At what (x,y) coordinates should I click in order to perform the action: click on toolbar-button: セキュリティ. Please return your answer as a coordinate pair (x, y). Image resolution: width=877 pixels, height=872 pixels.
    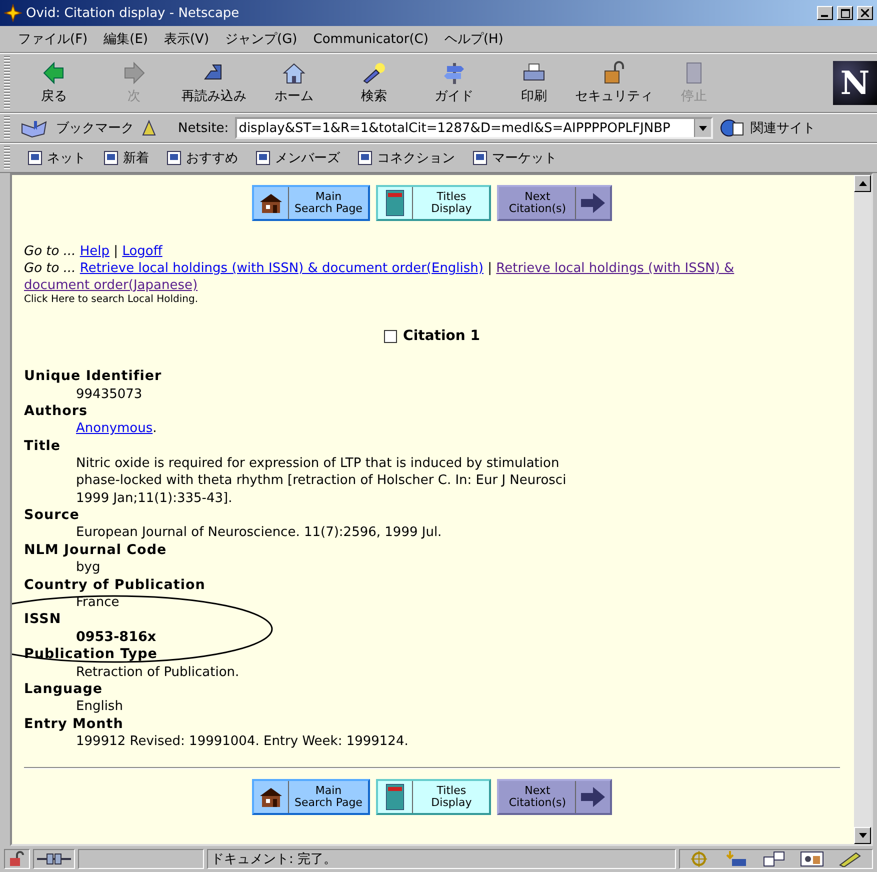
    Looking at the image, I should click on (614, 83).